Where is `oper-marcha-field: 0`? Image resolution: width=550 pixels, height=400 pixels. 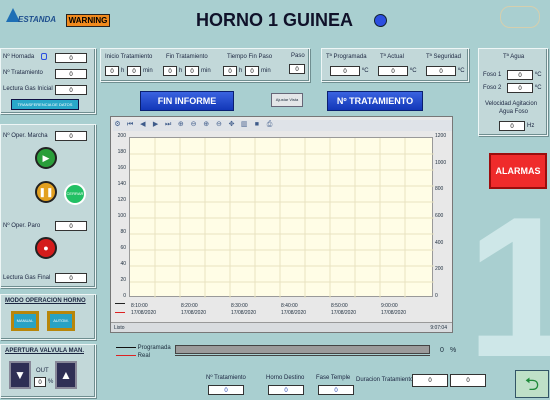
oper-marcha-field: 0 is located at coordinates (71, 136).